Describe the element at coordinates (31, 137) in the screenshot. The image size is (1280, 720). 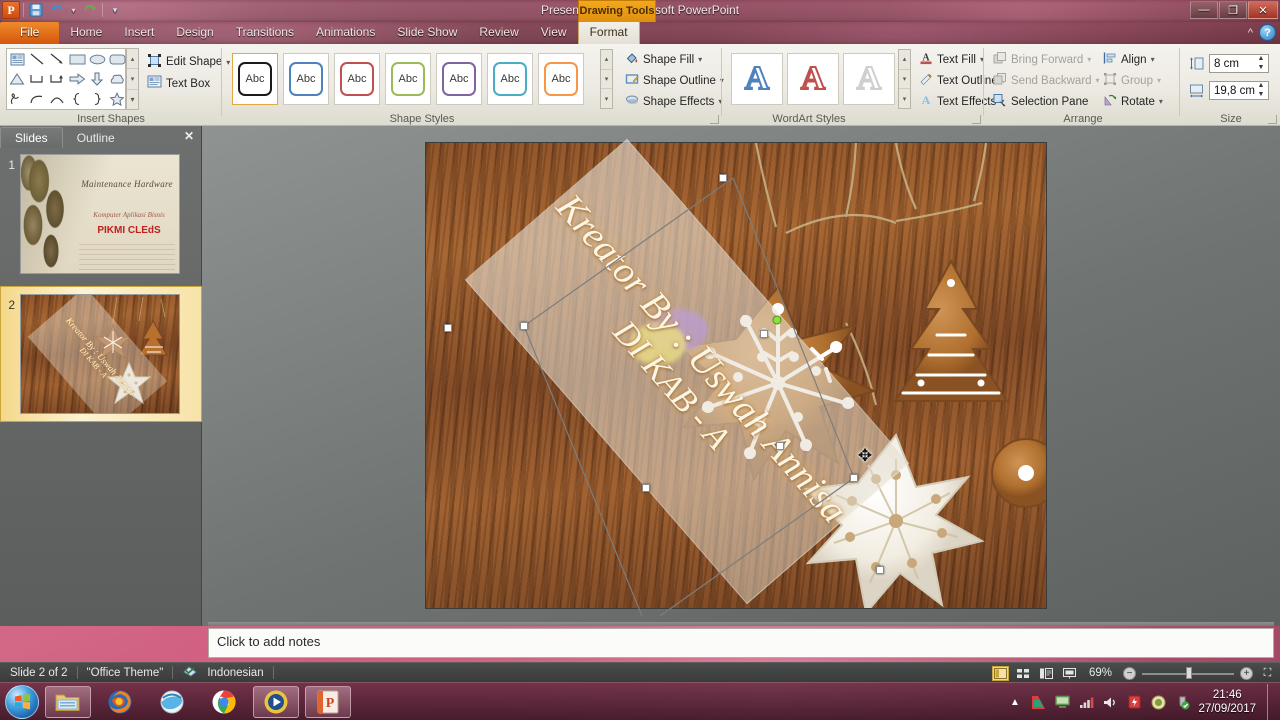
I see `tab-slides: Slides` at that location.